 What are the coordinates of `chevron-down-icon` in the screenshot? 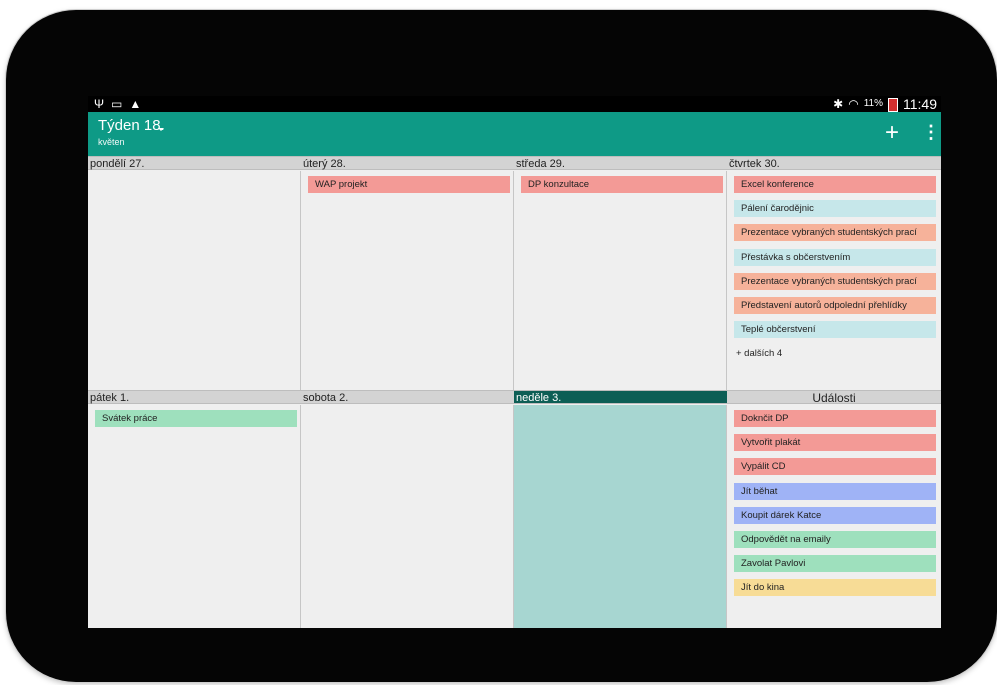 It's located at (161, 129).